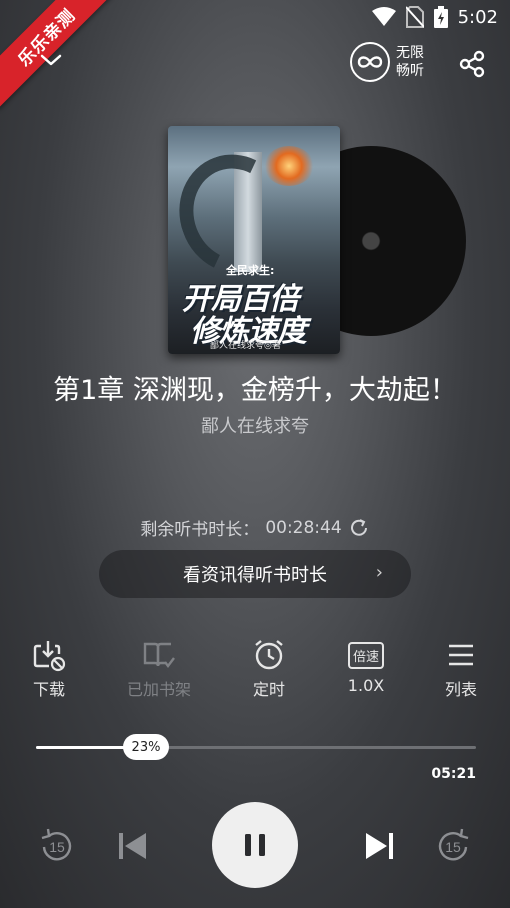  I want to click on remaining-time-value: 00:28:44, so click(303, 527).